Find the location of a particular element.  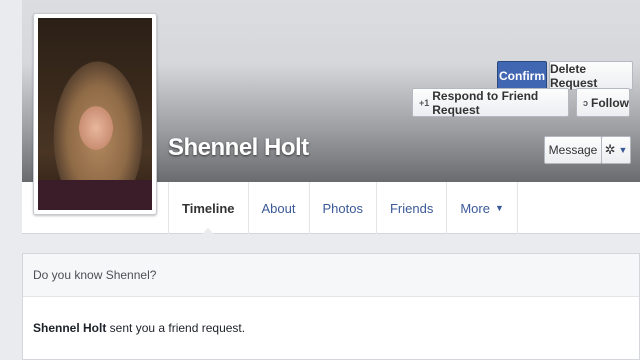

tab-label: More is located at coordinates (475, 208).